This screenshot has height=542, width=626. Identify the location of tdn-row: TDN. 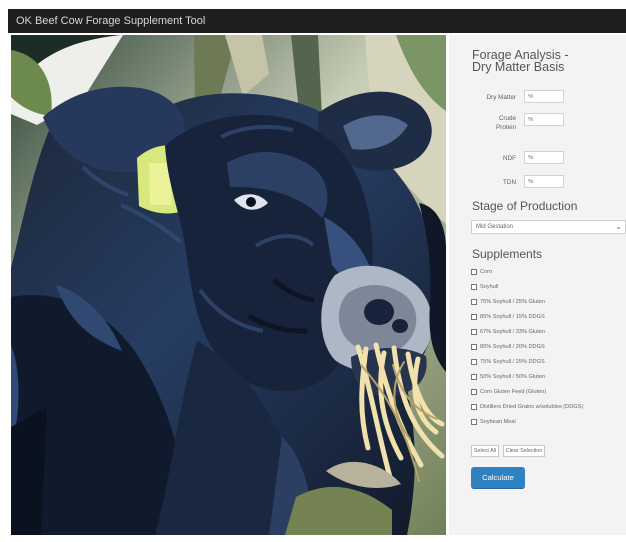
(537, 184).